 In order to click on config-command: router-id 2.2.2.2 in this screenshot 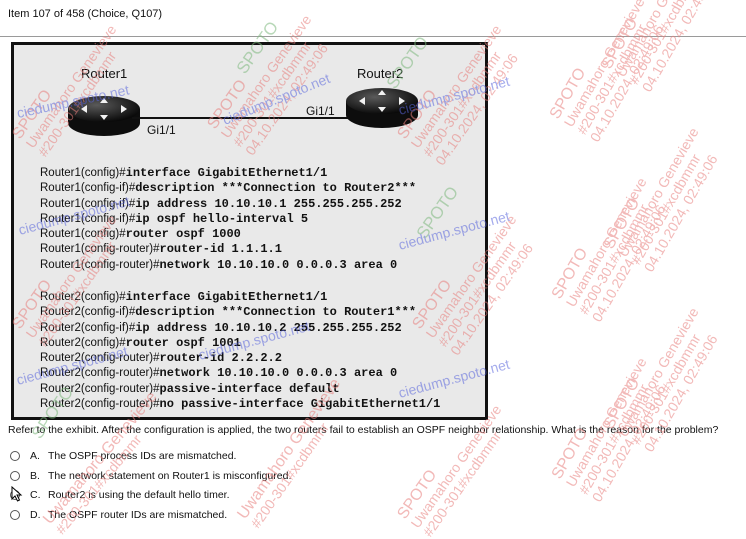, I will do `click(220, 358)`.